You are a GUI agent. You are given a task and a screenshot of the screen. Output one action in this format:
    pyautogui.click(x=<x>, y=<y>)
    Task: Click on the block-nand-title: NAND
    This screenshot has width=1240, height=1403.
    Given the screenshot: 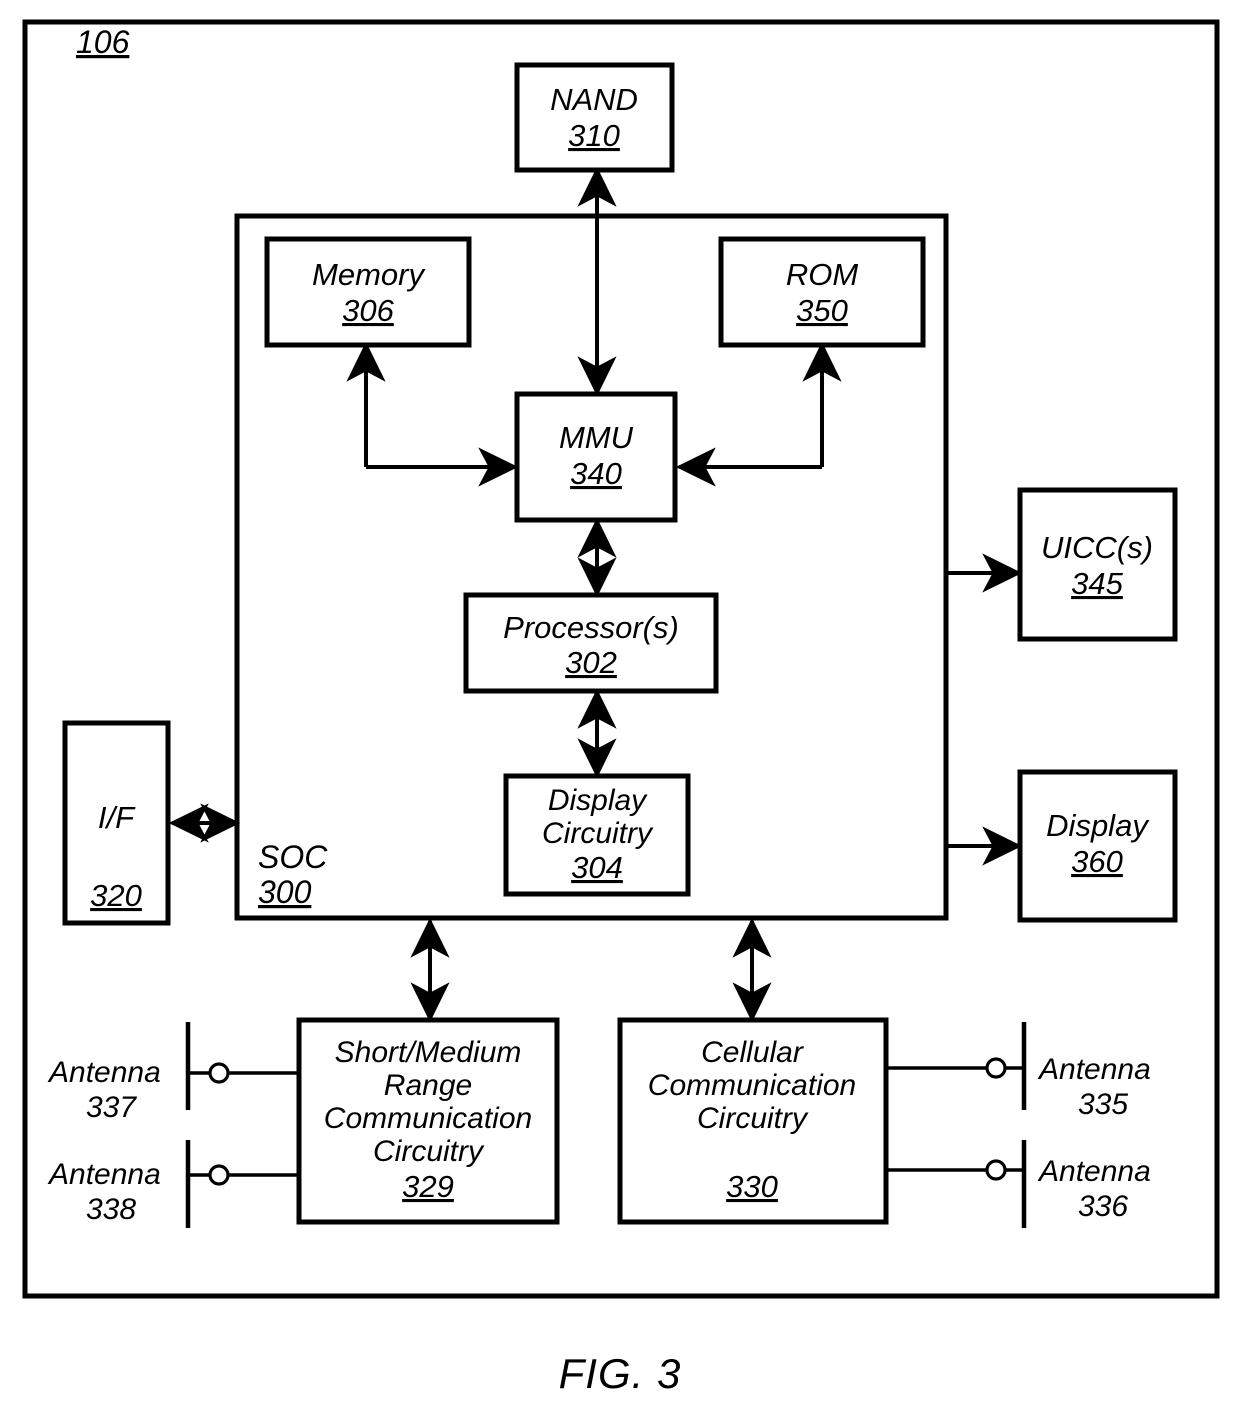 What is the action you would take?
    pyautogui.click(x=594, y=99)
    